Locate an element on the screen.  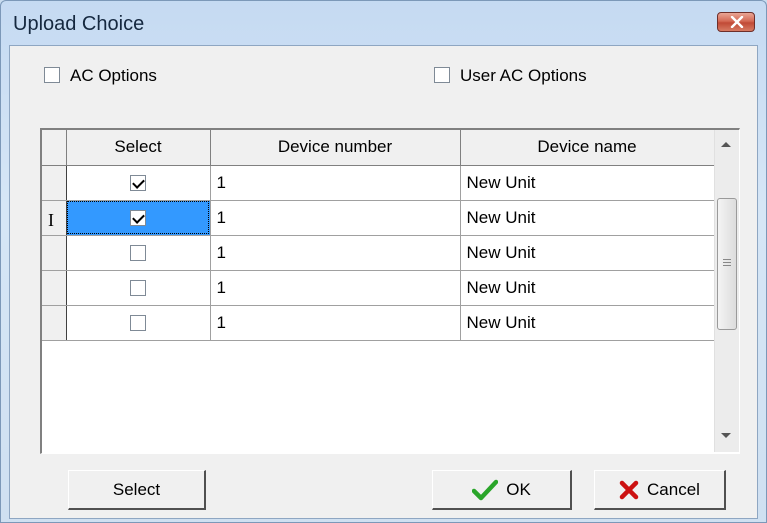
close-icon is located at coordinates (737, 22).